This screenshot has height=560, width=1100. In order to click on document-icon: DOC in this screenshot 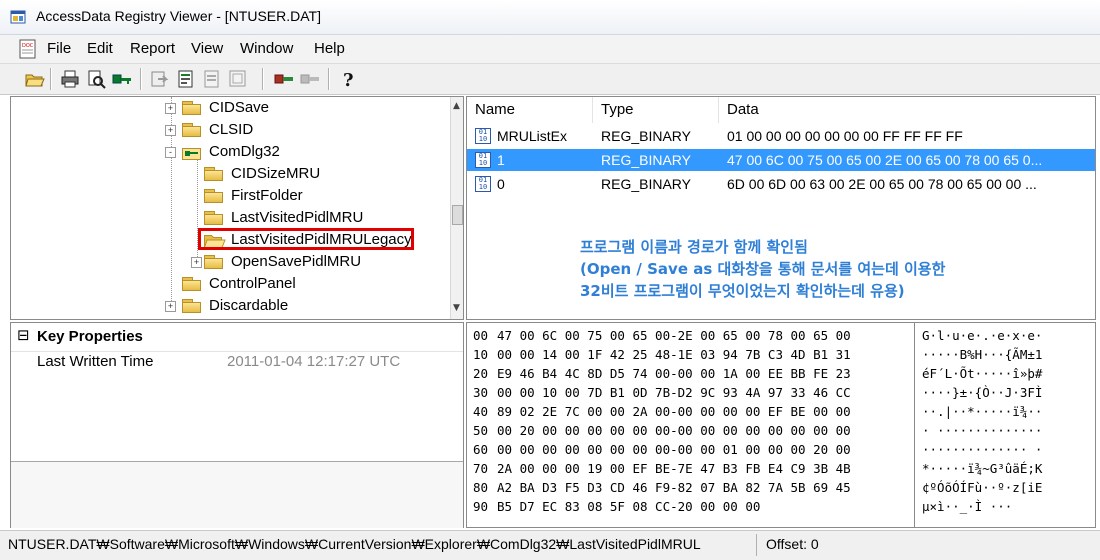, I will do `click(28, 49)`.